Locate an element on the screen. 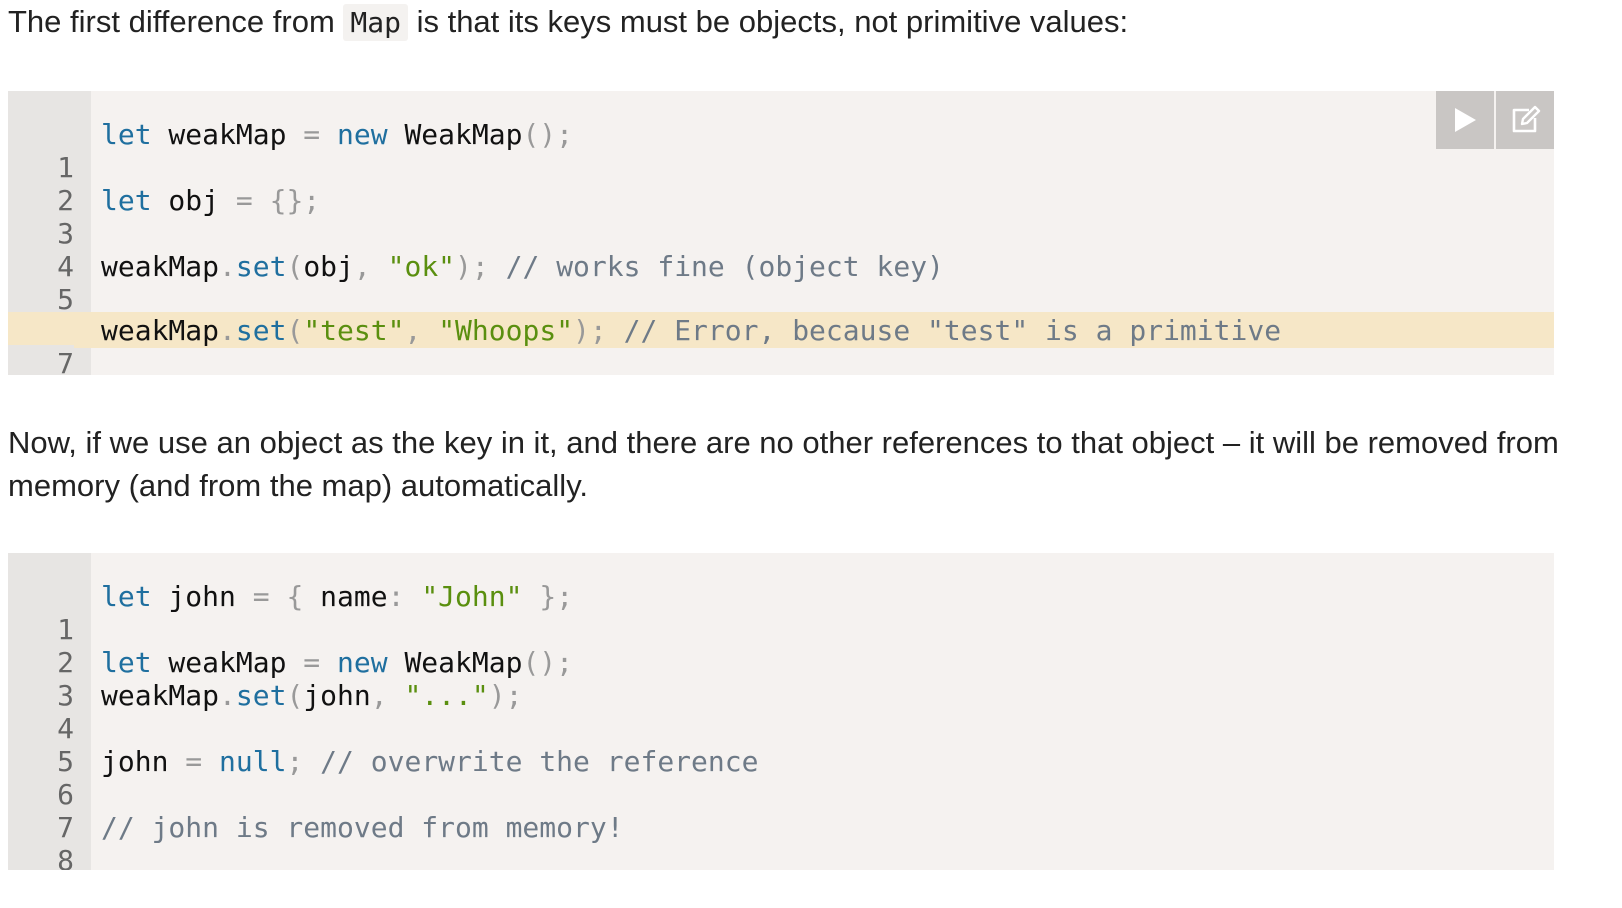 This screenshot has height=908, width=1622. token-string: "test" is located at coordinates (354, 330).